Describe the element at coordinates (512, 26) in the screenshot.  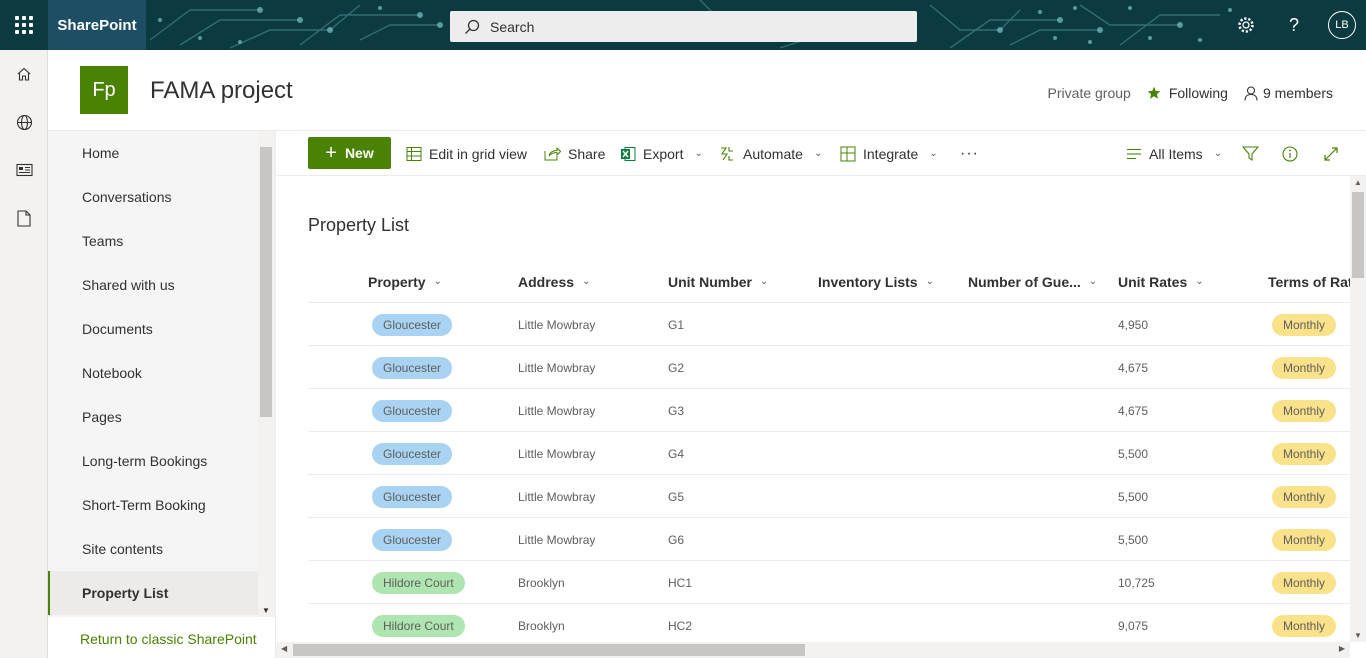
I see `search-placeholder: Search` at that location.